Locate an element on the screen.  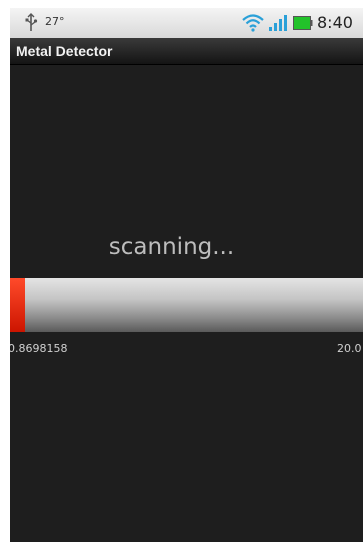
battery-icon is located at coordinates (303, 23).